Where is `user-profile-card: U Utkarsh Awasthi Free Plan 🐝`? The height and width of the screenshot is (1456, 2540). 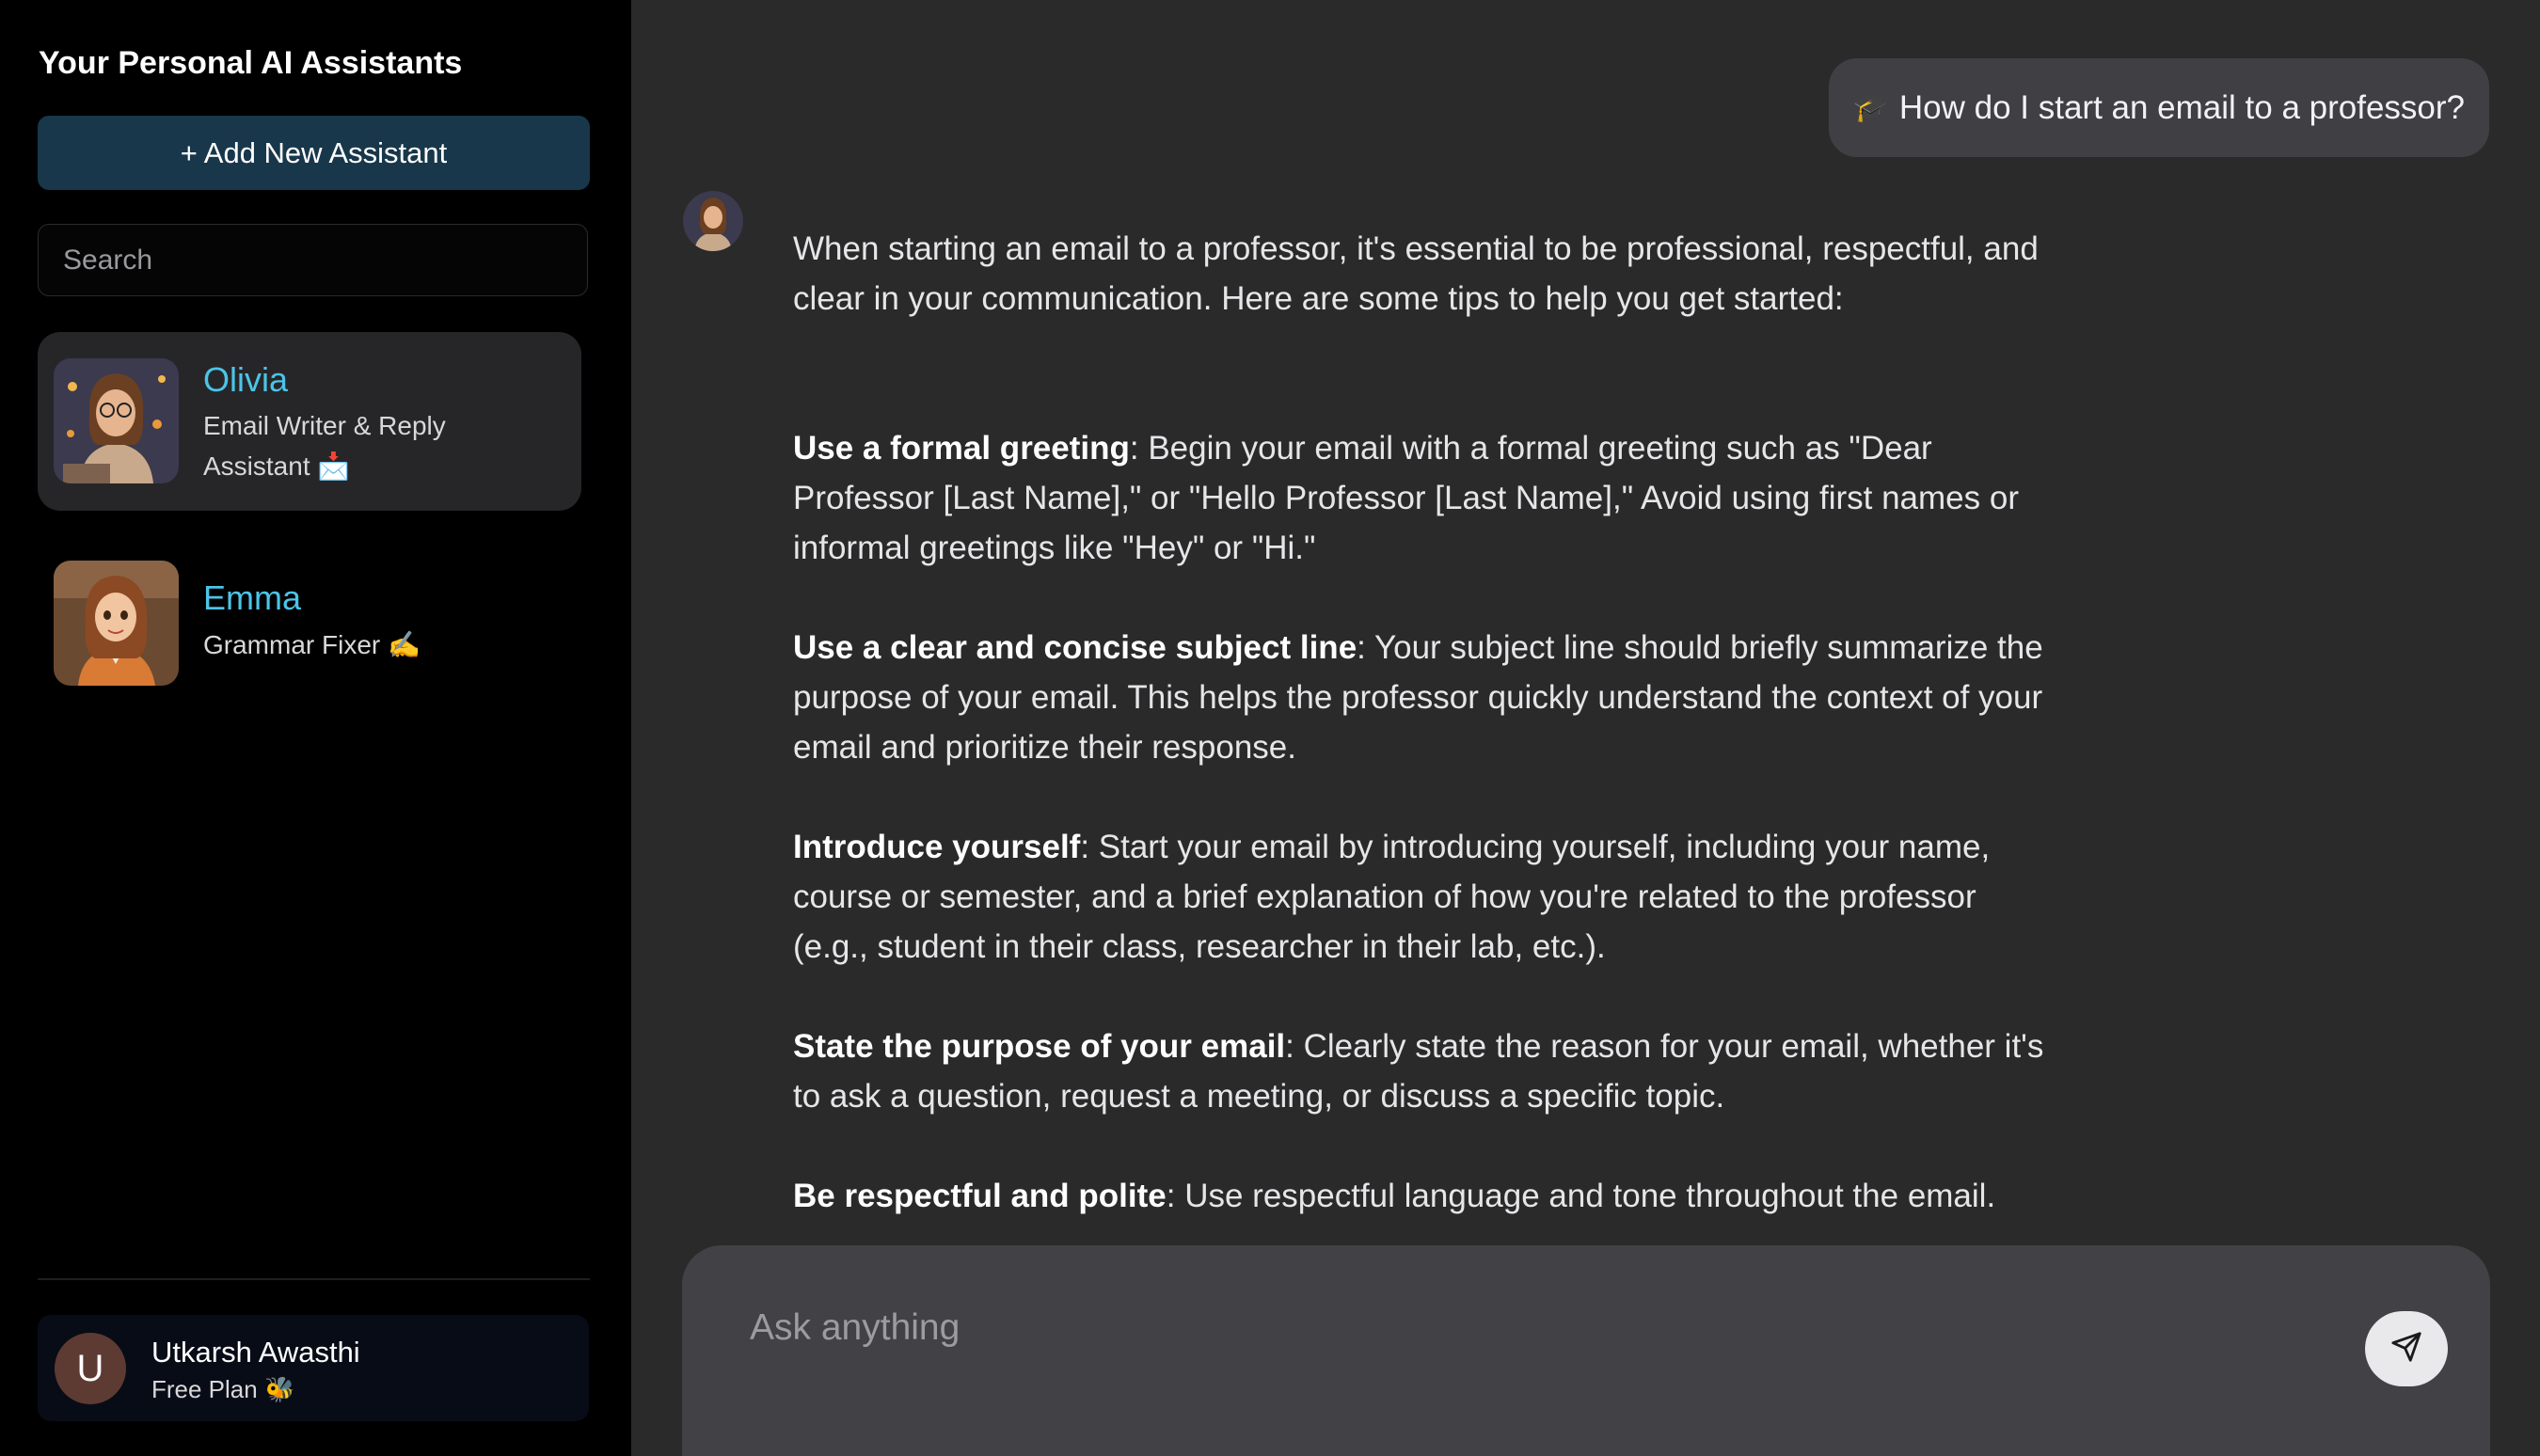 user-profile-card: U Utkarsh Awasthi Free Plan 🐝 is located at coordinates (314, 1368).